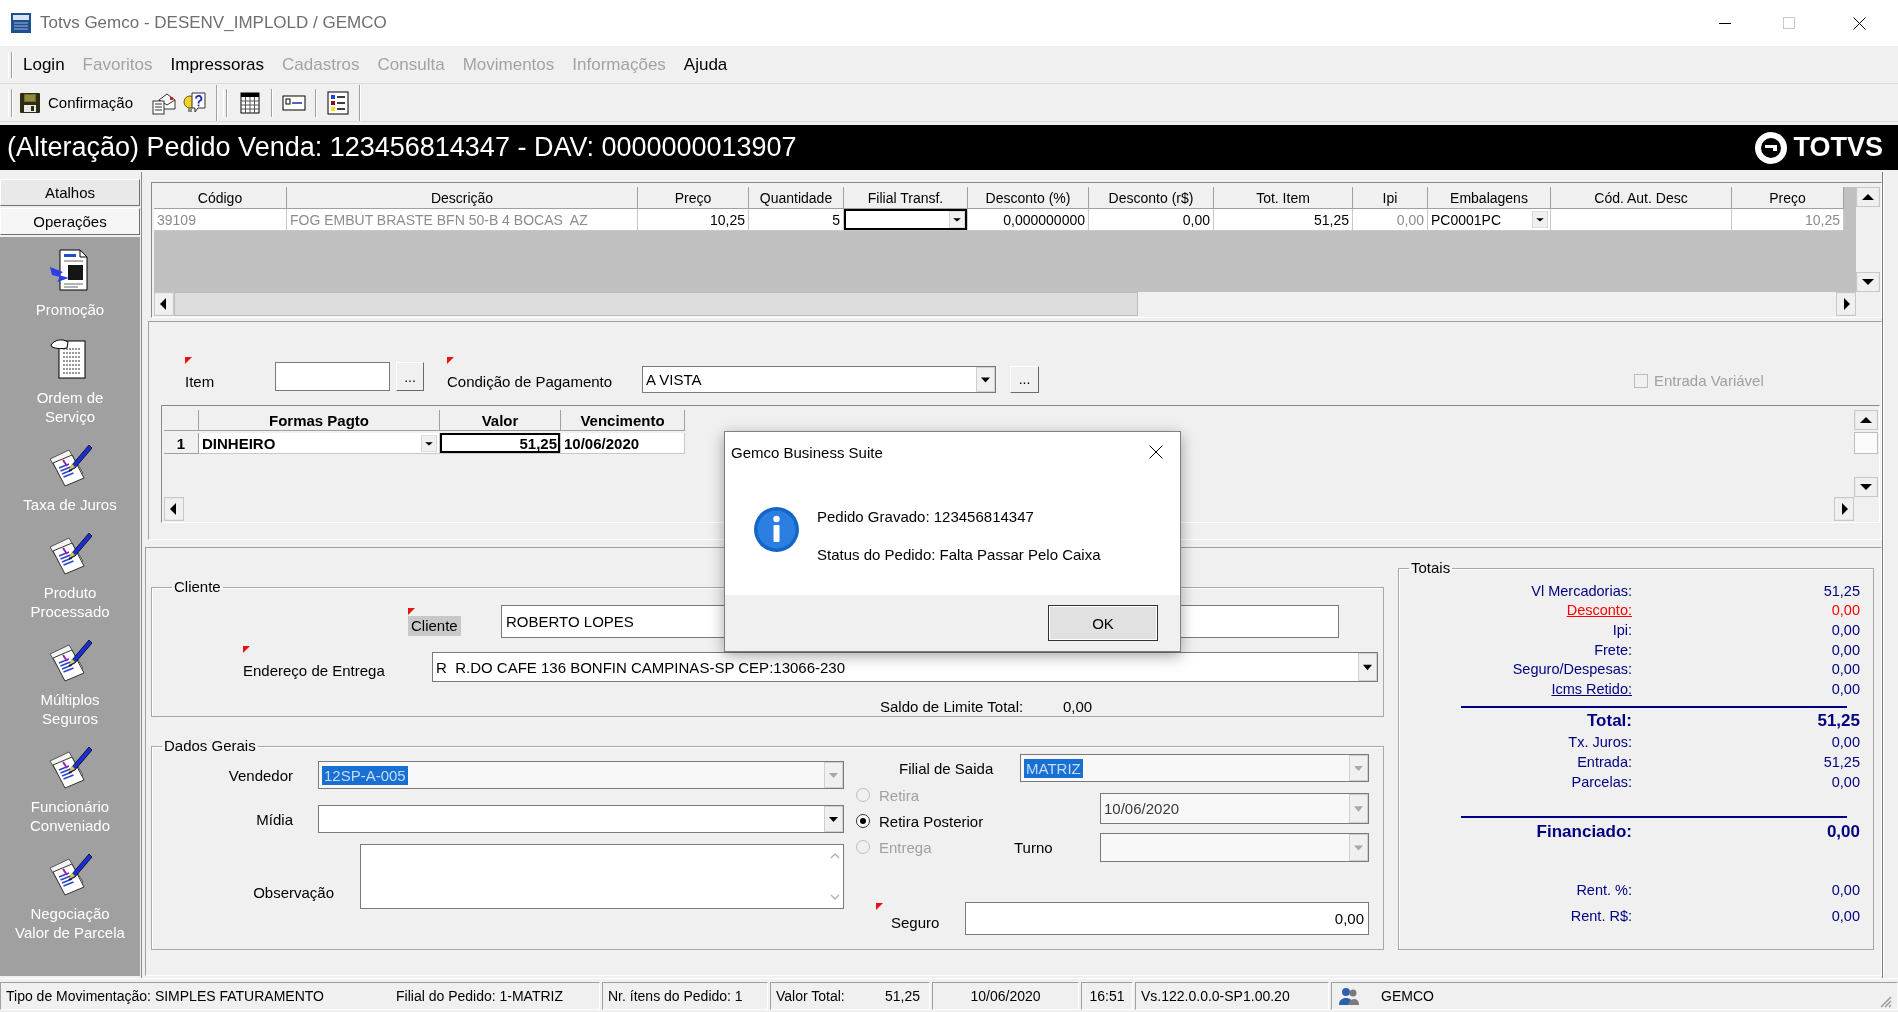 This screenshot has height=1012, width=1898. I want to click on row-header: 1, so click(181, 443).